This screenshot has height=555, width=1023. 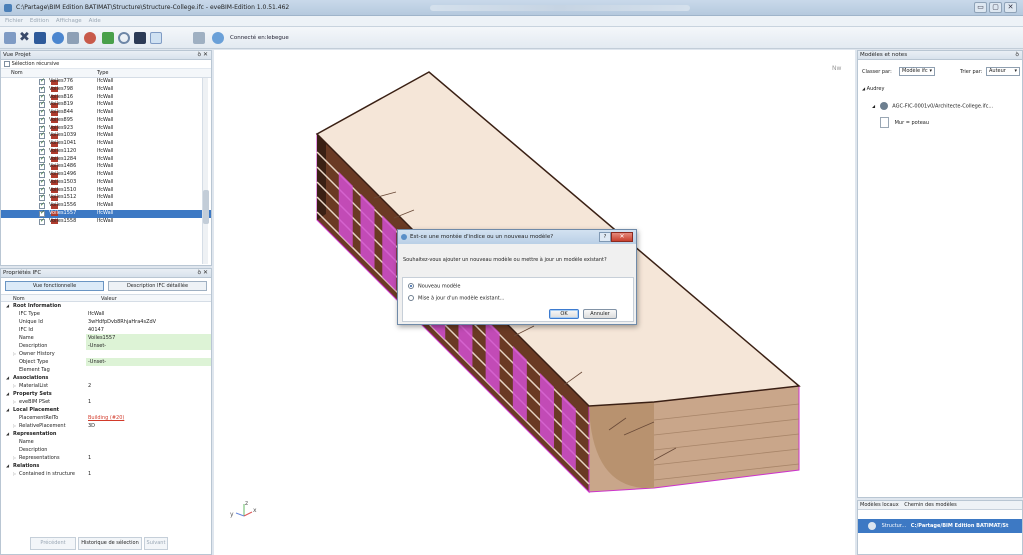 I want to click on cancel-button: Annuler, so click(x=600, y=314).